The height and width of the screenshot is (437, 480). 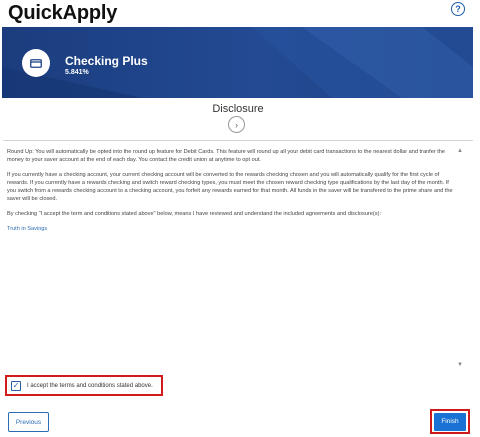 I want to click on card-icon, so click(x=36, y=63).